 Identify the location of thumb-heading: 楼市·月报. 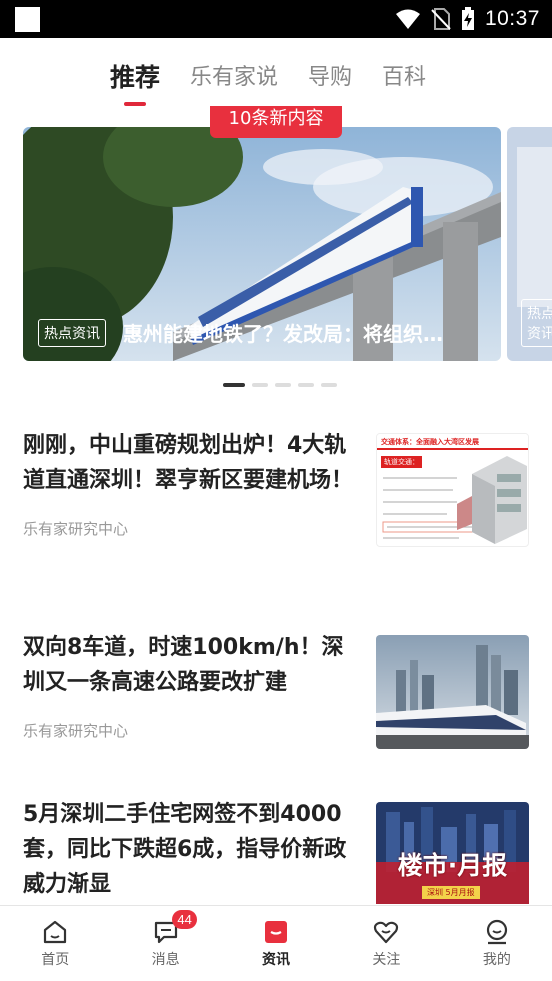
(452, 865).